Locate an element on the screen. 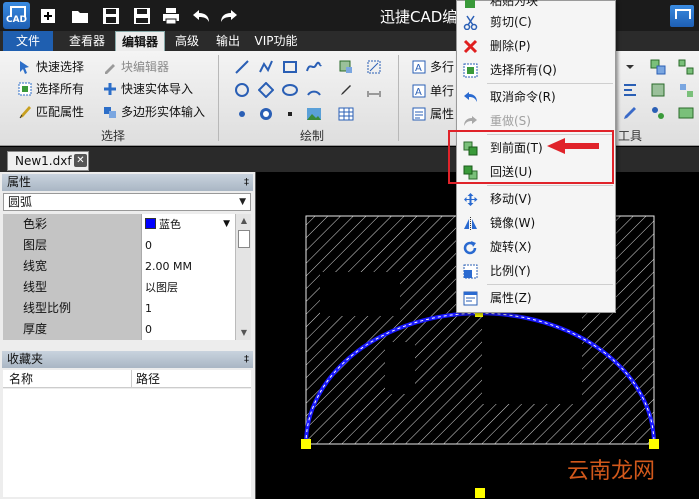  tab-viewer: 查看器 is located at coordinates (87, 41).